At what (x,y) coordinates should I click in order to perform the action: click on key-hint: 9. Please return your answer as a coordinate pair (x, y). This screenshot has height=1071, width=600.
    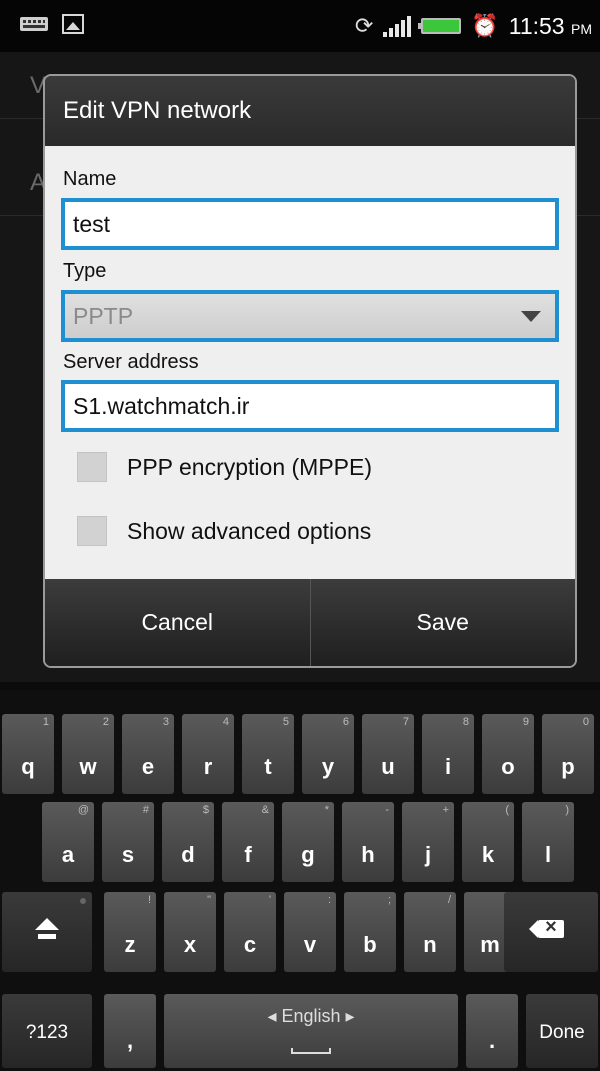
    Looking at the image, I should click on (525, 722).